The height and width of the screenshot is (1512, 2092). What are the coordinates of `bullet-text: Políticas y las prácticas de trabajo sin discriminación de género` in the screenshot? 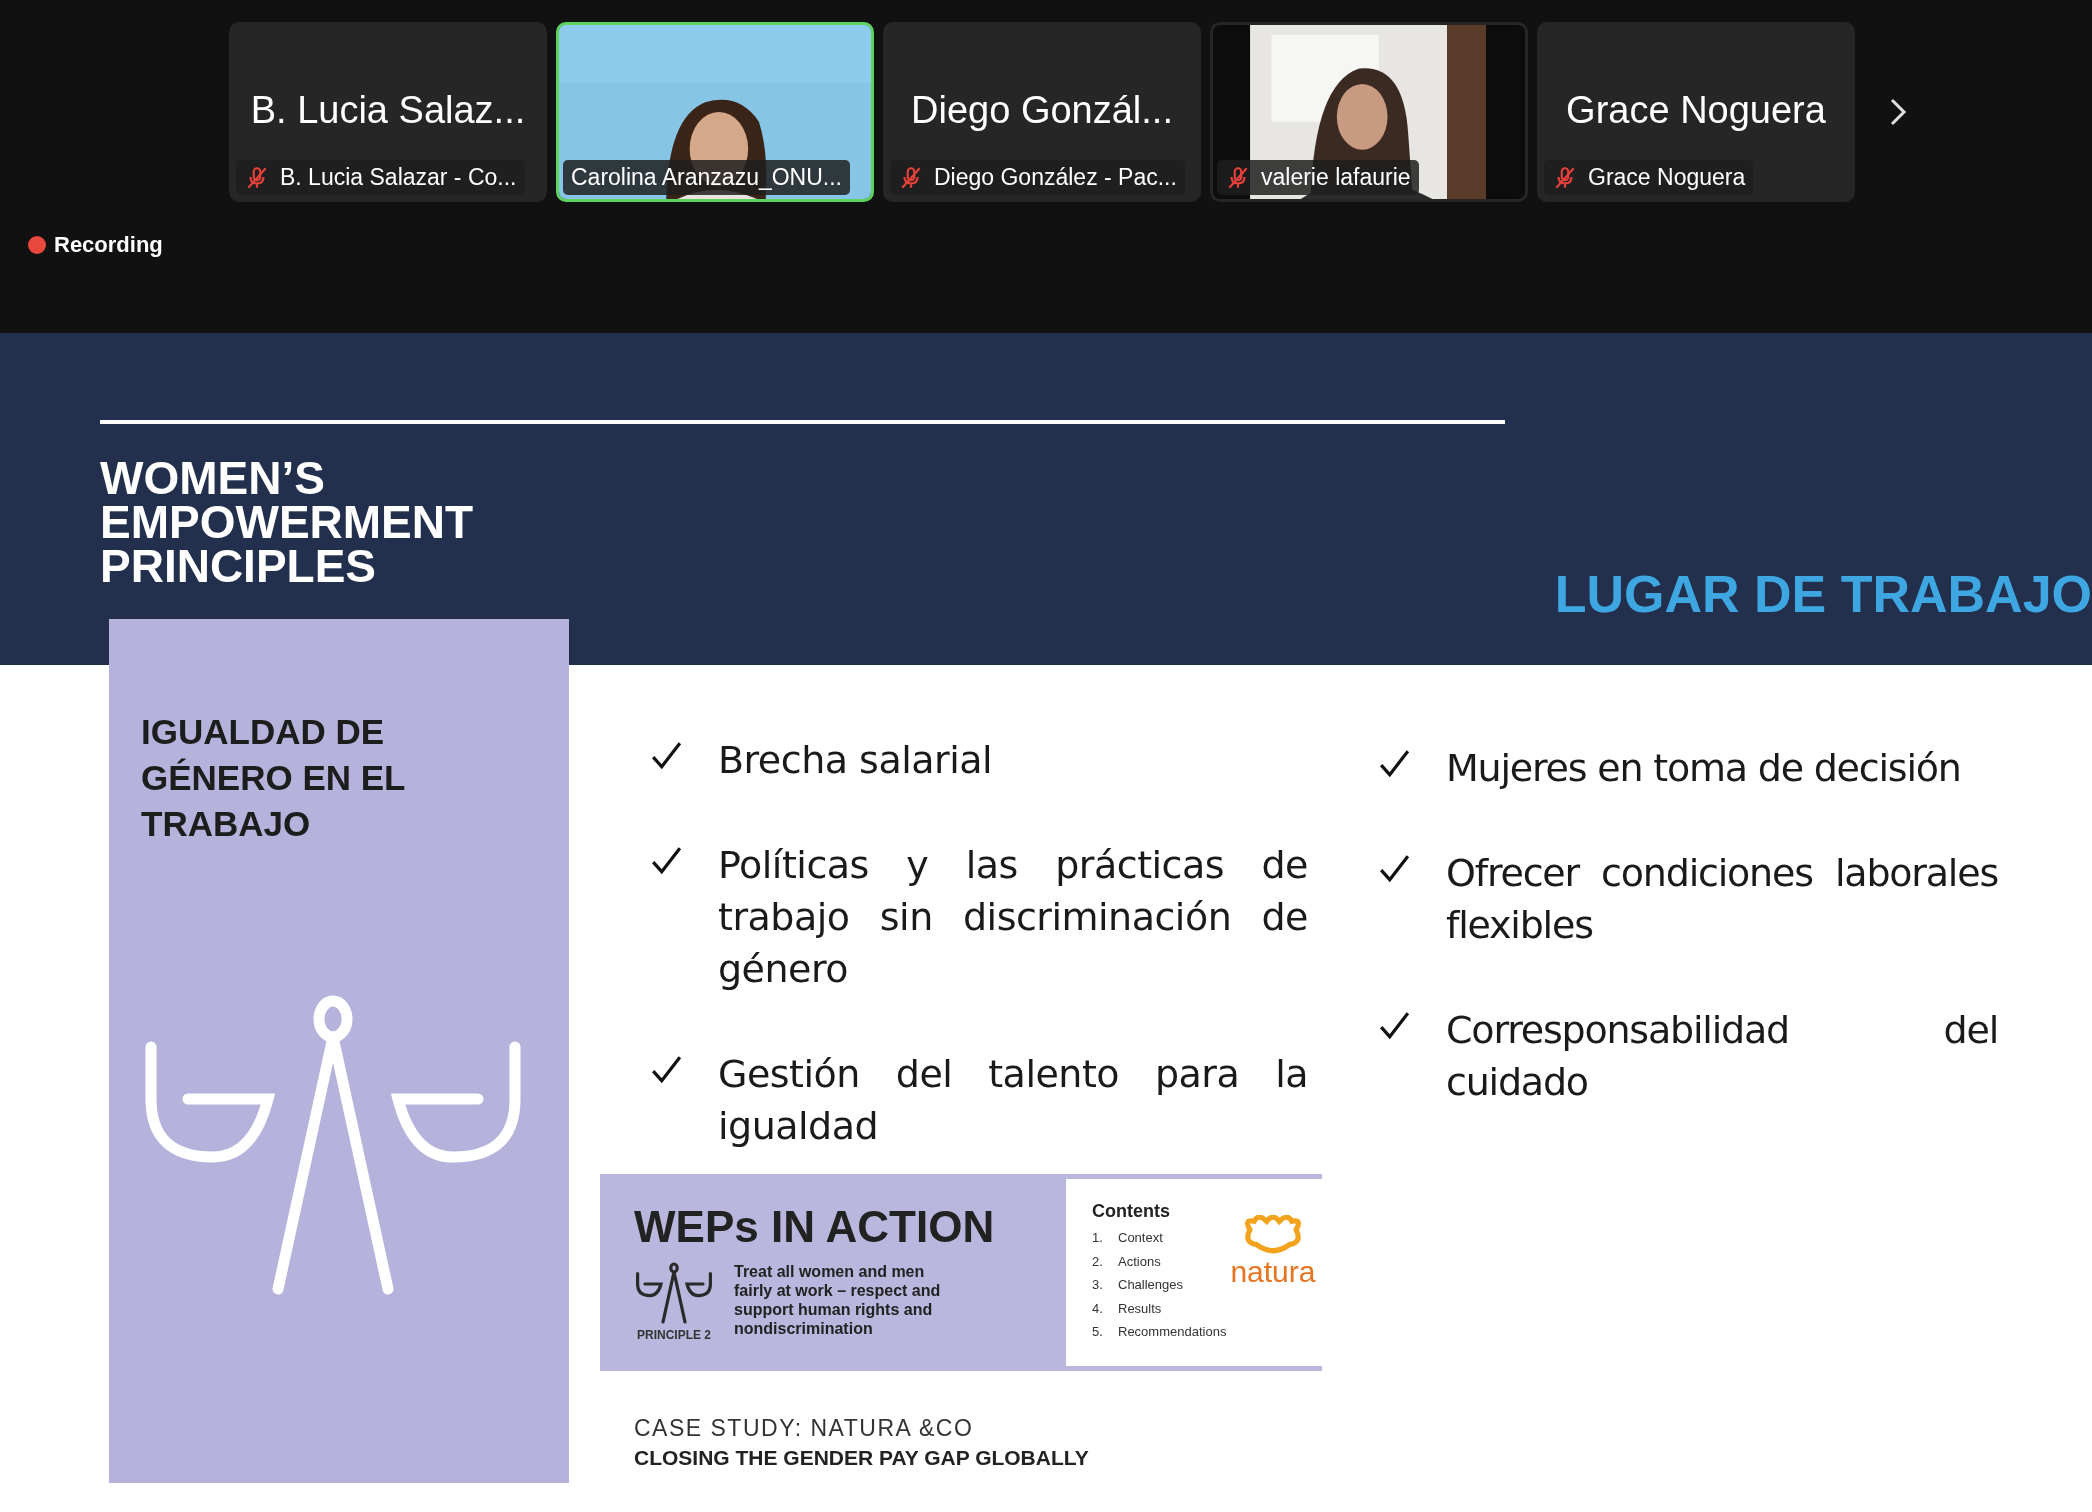 It's located at (1013, 917).